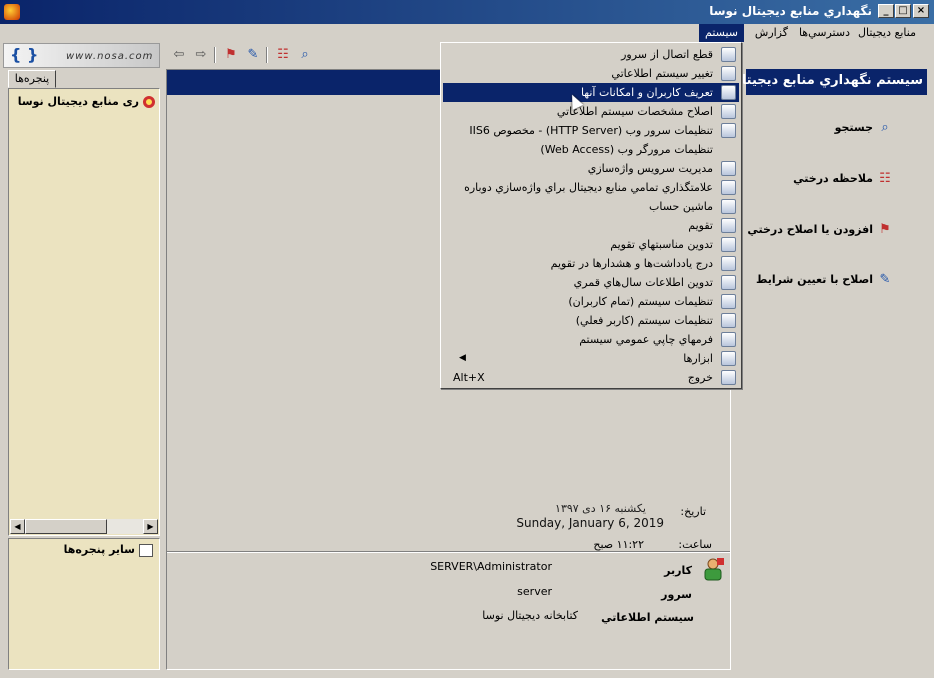 The width and height of the screenshot is (934, 678). What do you see at coordinates (829, 82) in the screenshot?
I see `system-title: سيستم نگهداري منابع ديجيتال` at bounding box center [829, 82].